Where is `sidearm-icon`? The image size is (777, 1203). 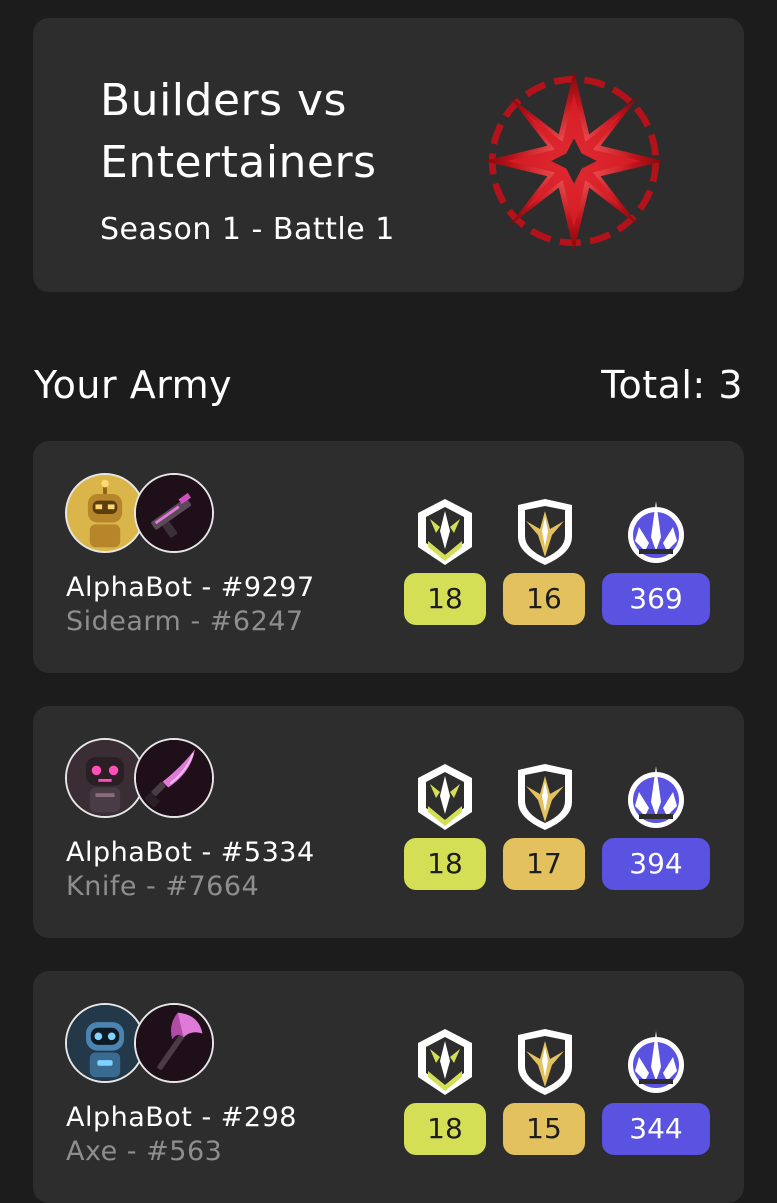 sidearm-icon is located at coordinates (174, 513).